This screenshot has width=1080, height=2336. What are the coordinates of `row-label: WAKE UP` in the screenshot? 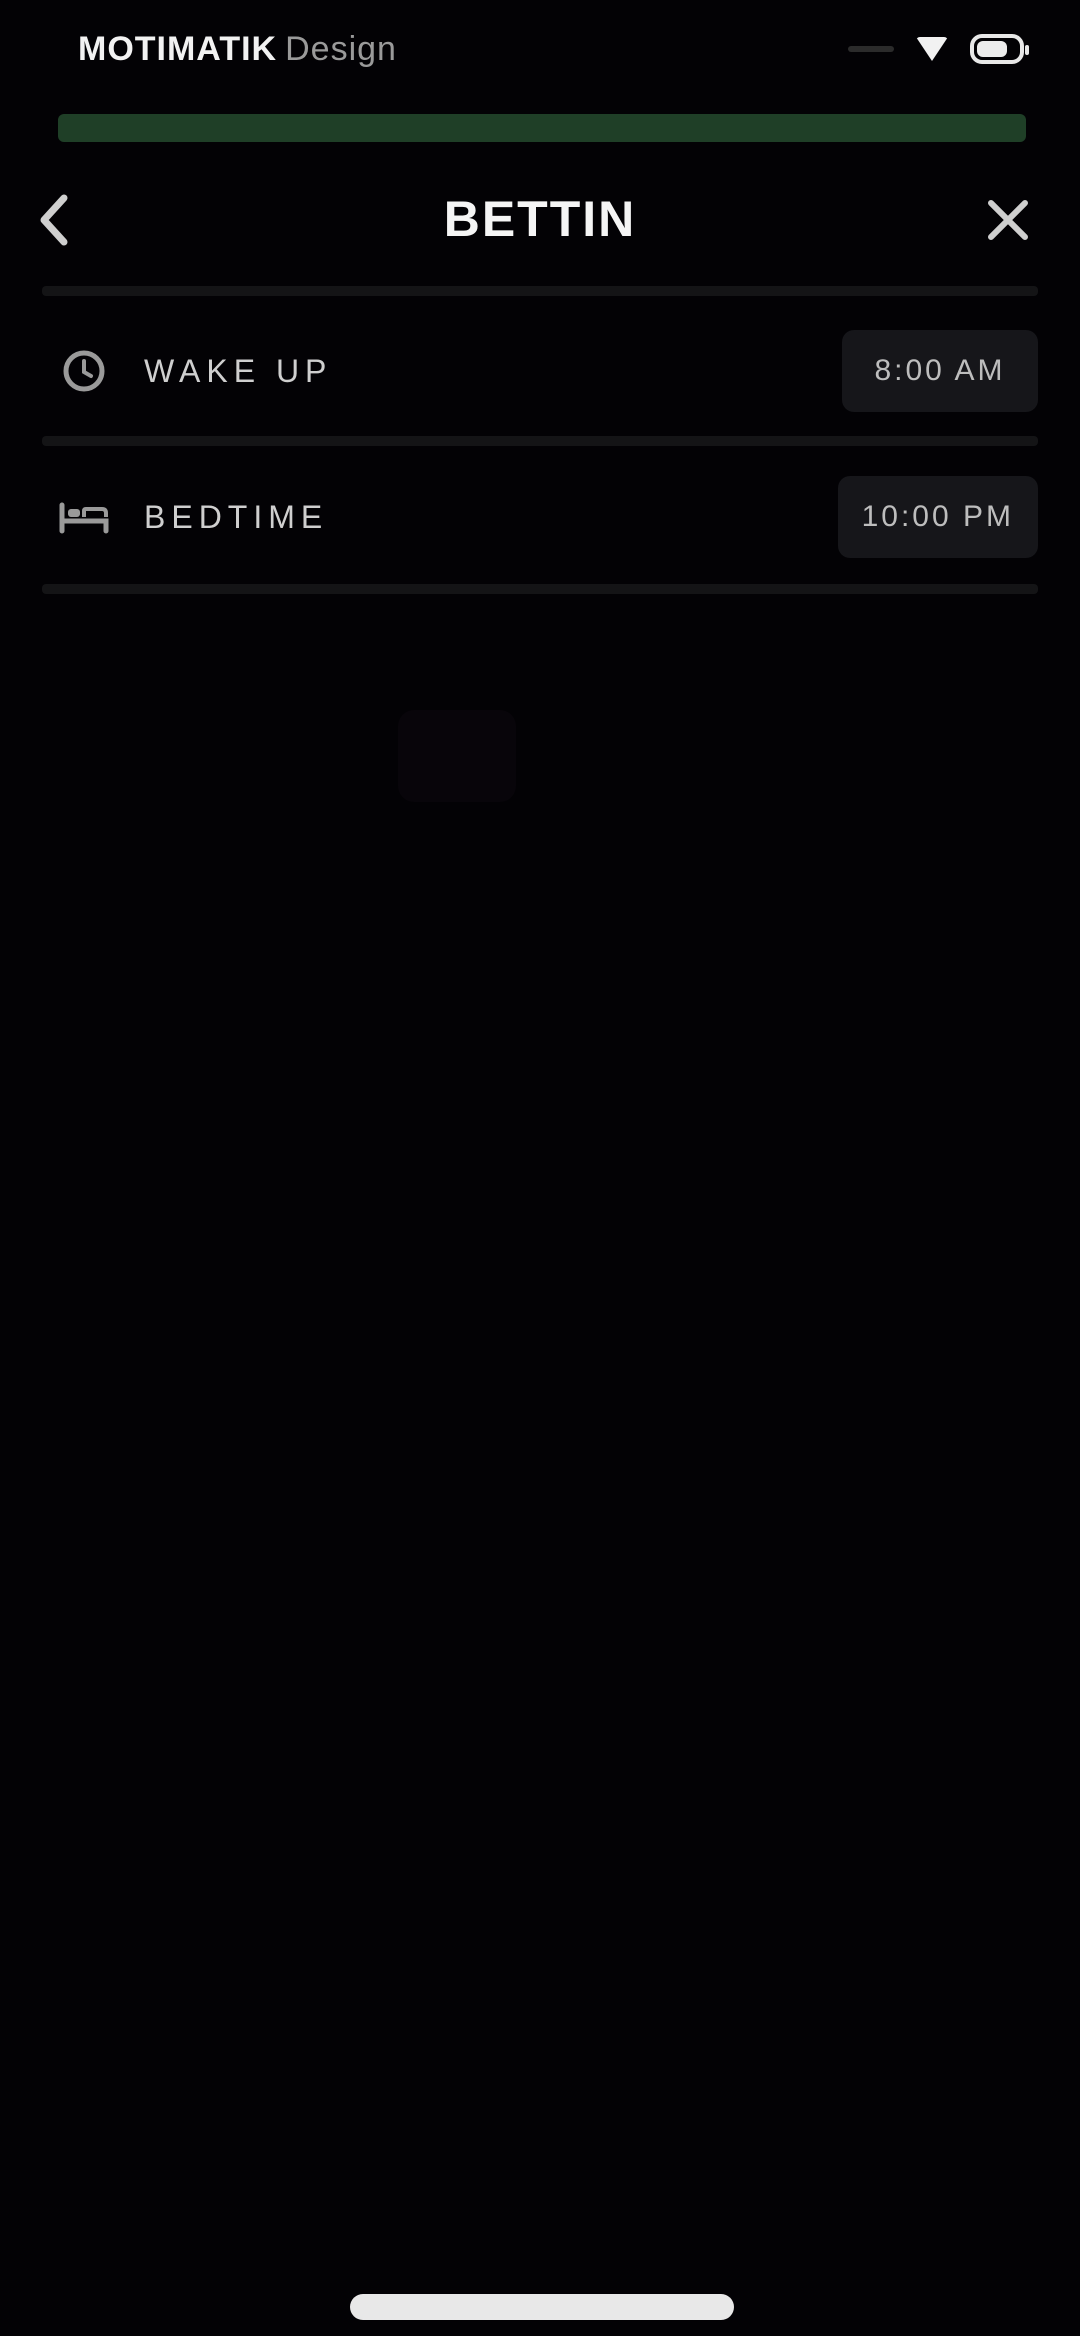 It's located at (238, 370).